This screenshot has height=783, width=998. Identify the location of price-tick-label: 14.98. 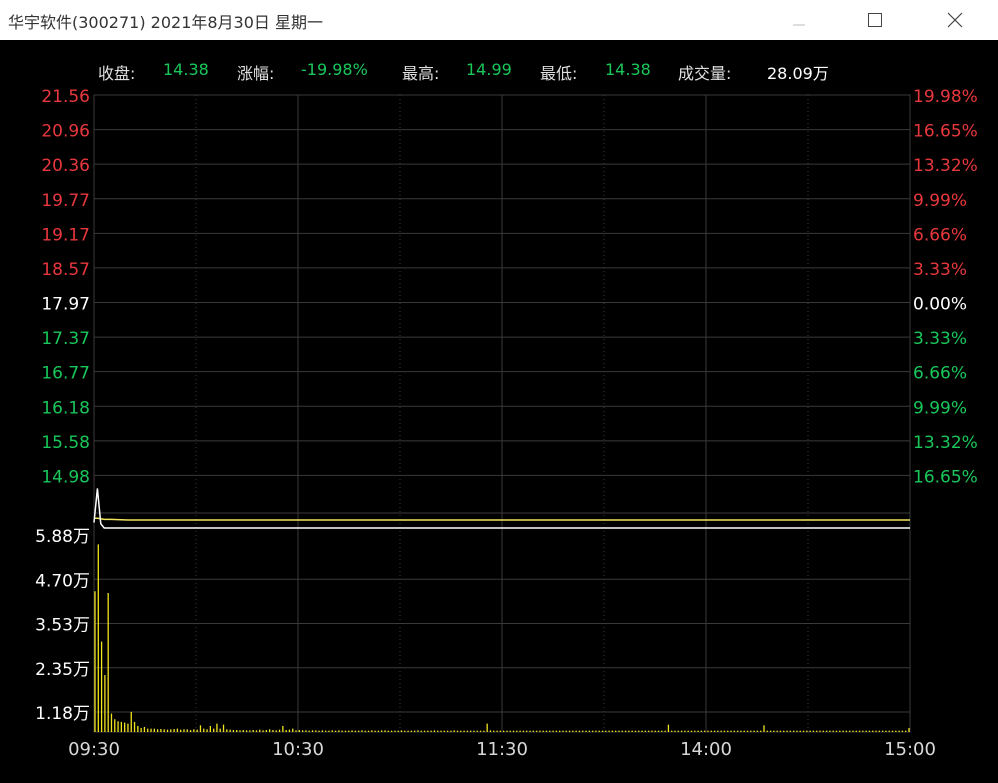
(65, 477).